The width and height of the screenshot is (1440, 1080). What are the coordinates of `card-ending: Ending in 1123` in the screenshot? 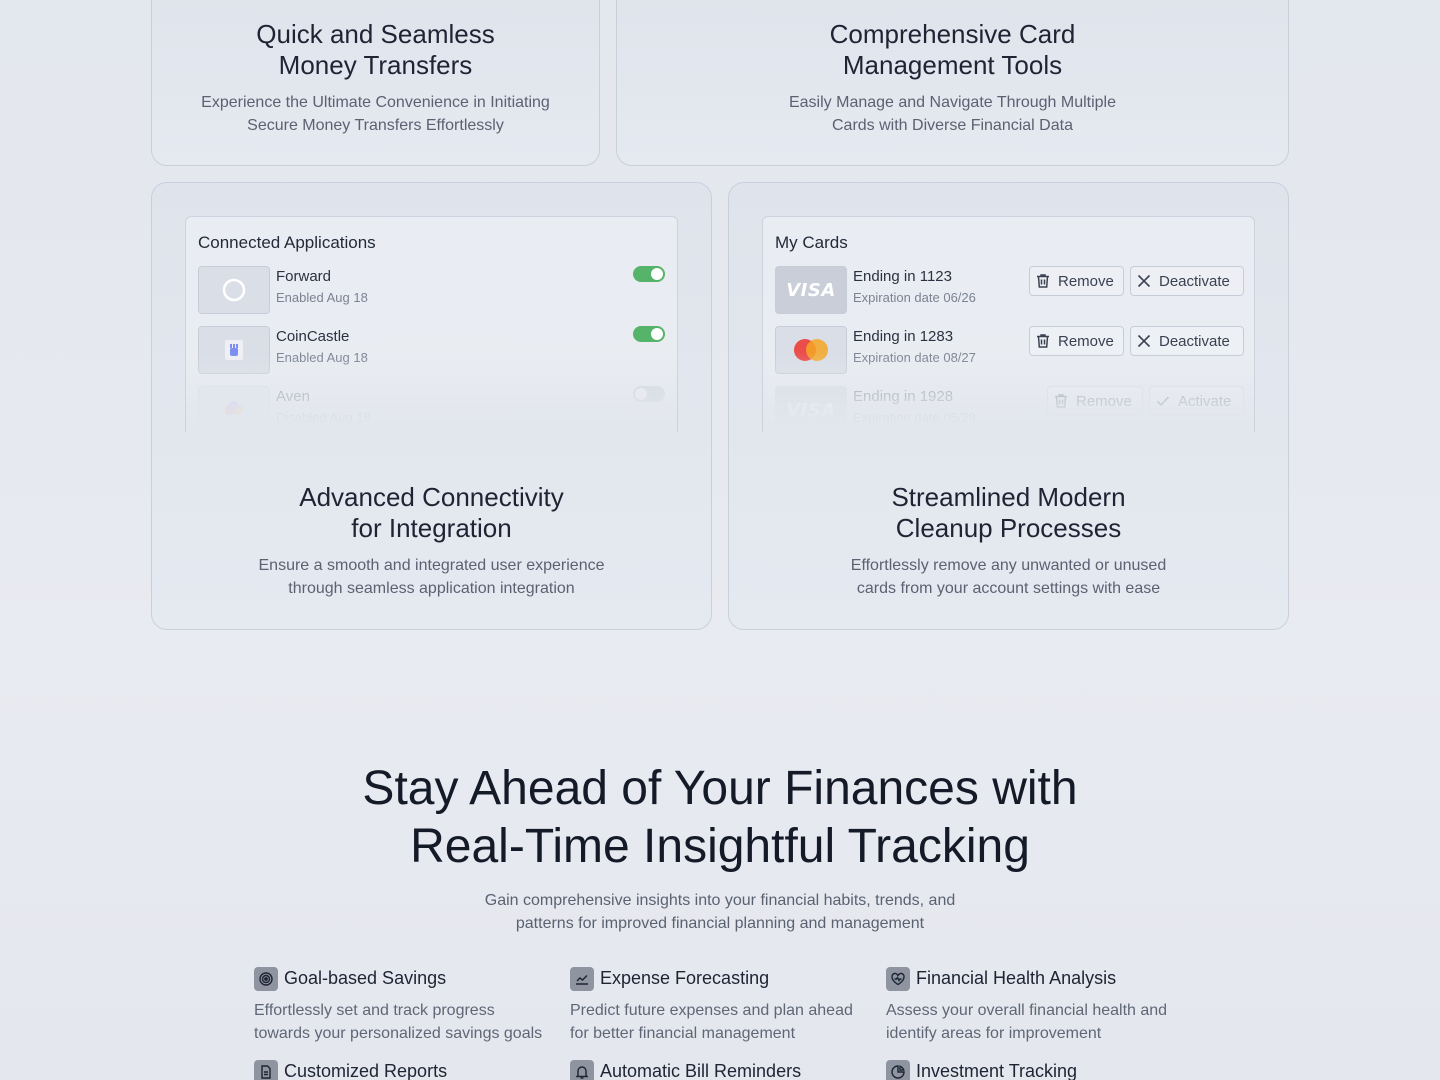 It's located at (902, 276).